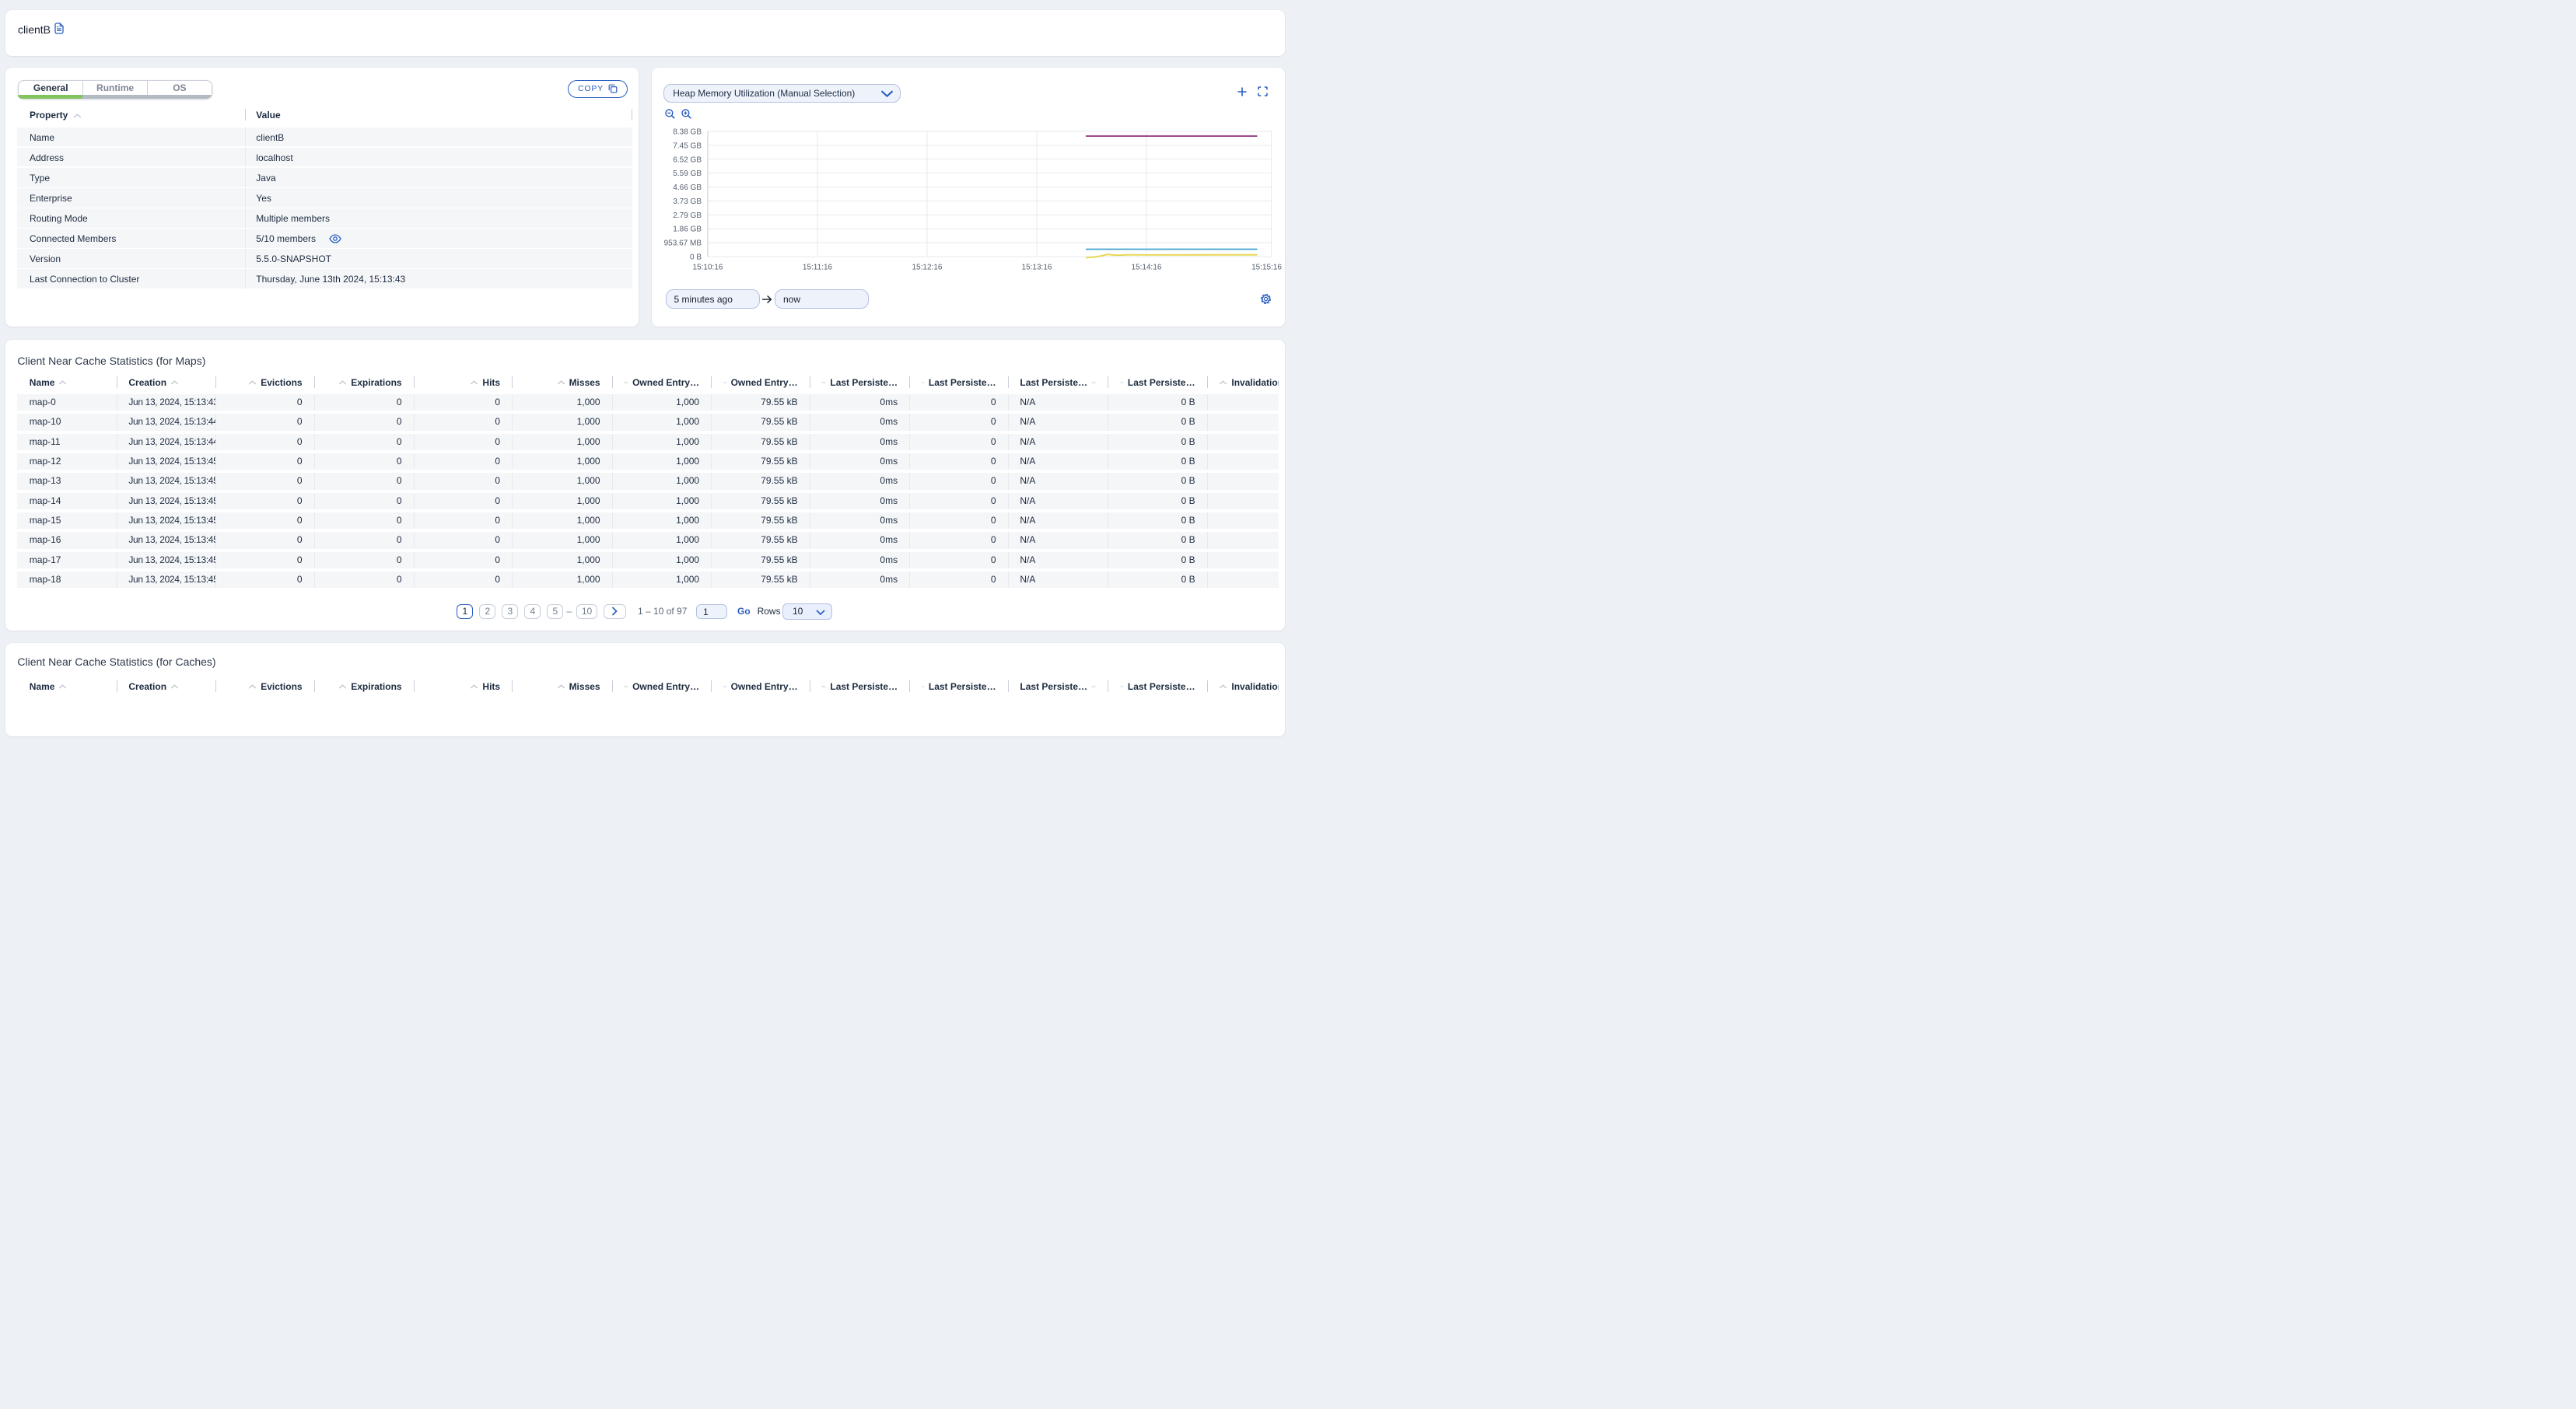  Describe the element at coordinates (683, 244) in the screenshot. I see `svg-text: 953.67 MB` at that location.